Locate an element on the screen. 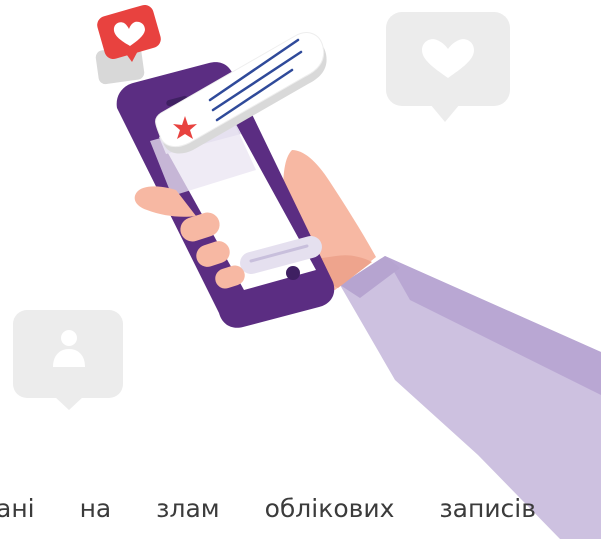 This screenshot has height=539, width=601. home-button is located at coordinates (293, 273).